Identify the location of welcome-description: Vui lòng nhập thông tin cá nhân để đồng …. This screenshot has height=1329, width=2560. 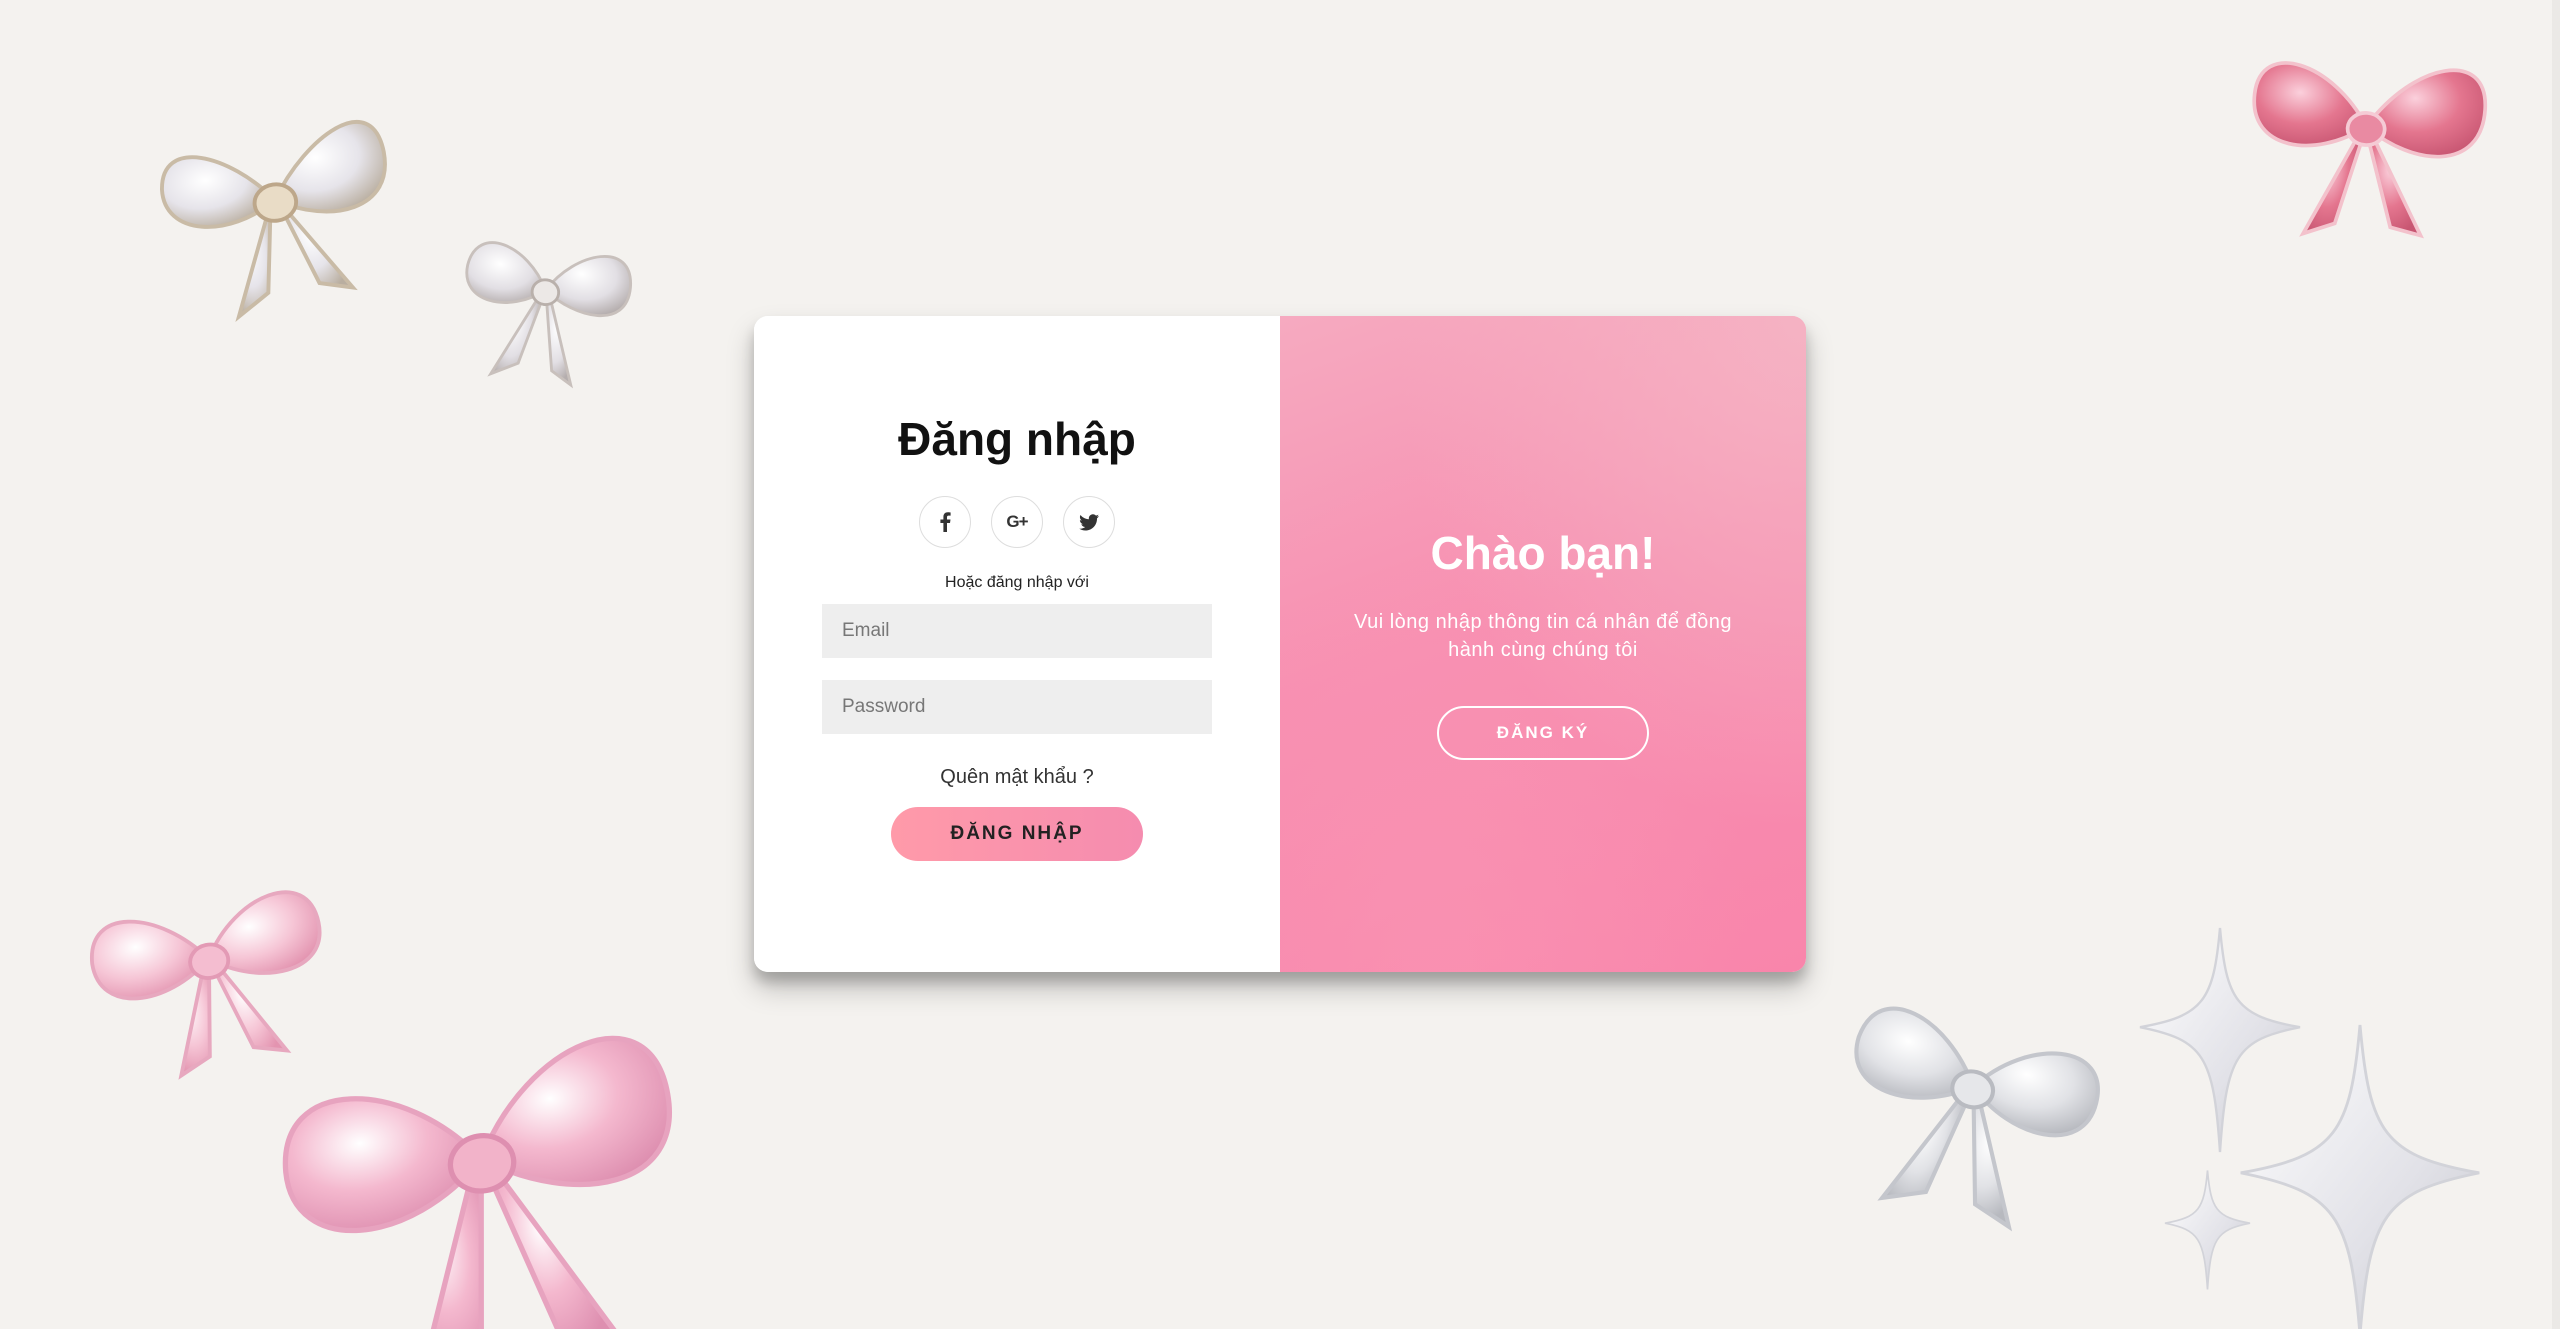
(1543, 636).